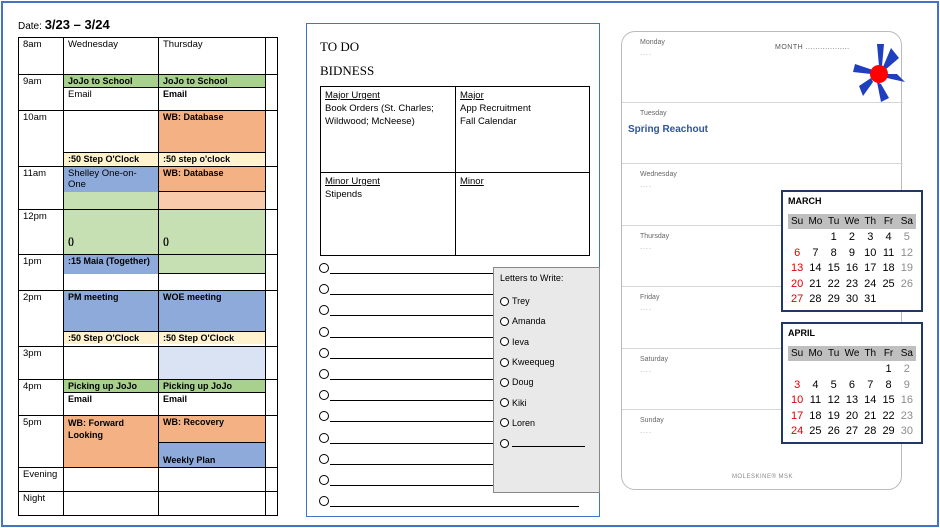 This screenshot has width=940, height=528. Describe the element at coordinates (212, 386) in the screenshot. I see `event-cell: Picking up JoJo` at that location.